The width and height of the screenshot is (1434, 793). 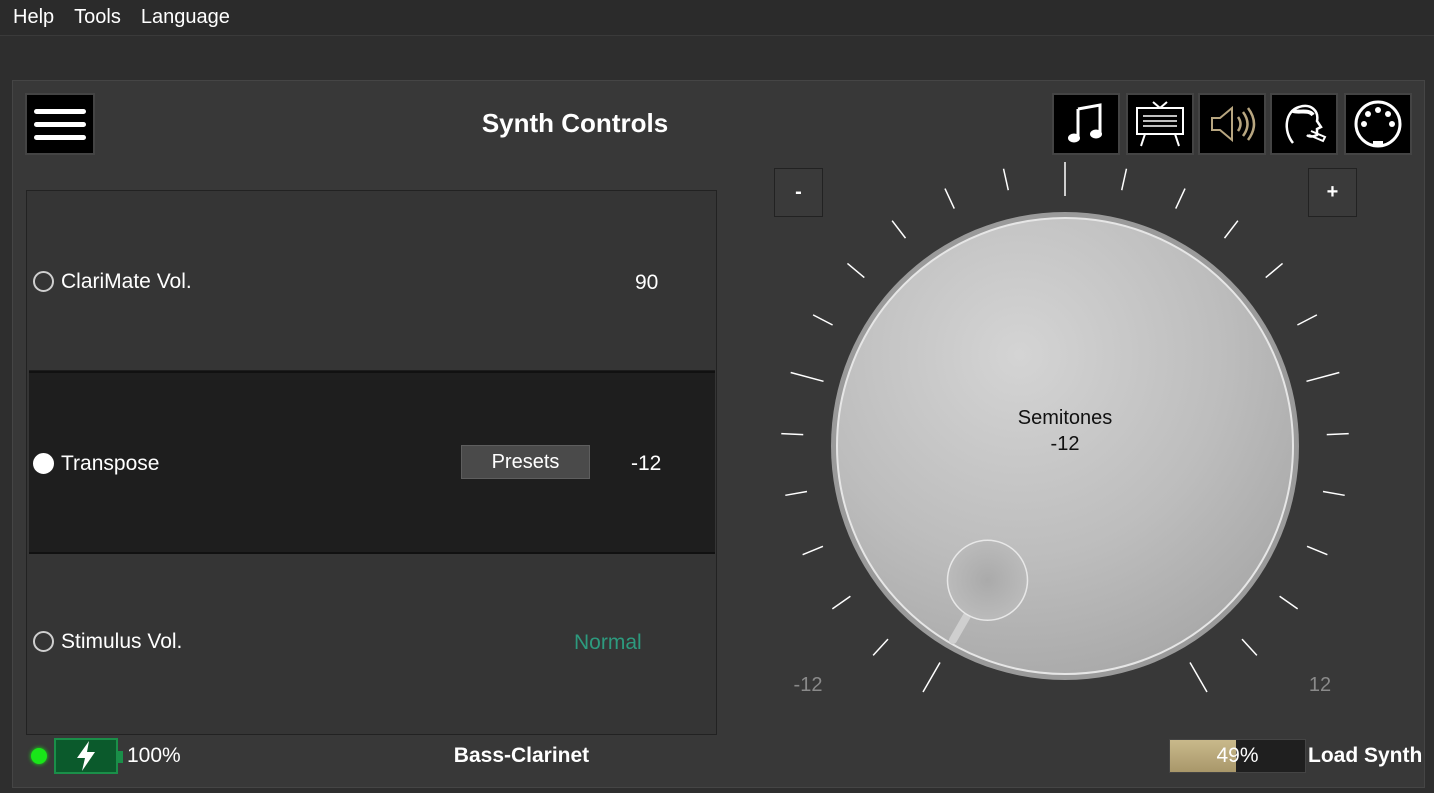 I want to click on knob-max-label: 12, so click(x=1320, y=685).